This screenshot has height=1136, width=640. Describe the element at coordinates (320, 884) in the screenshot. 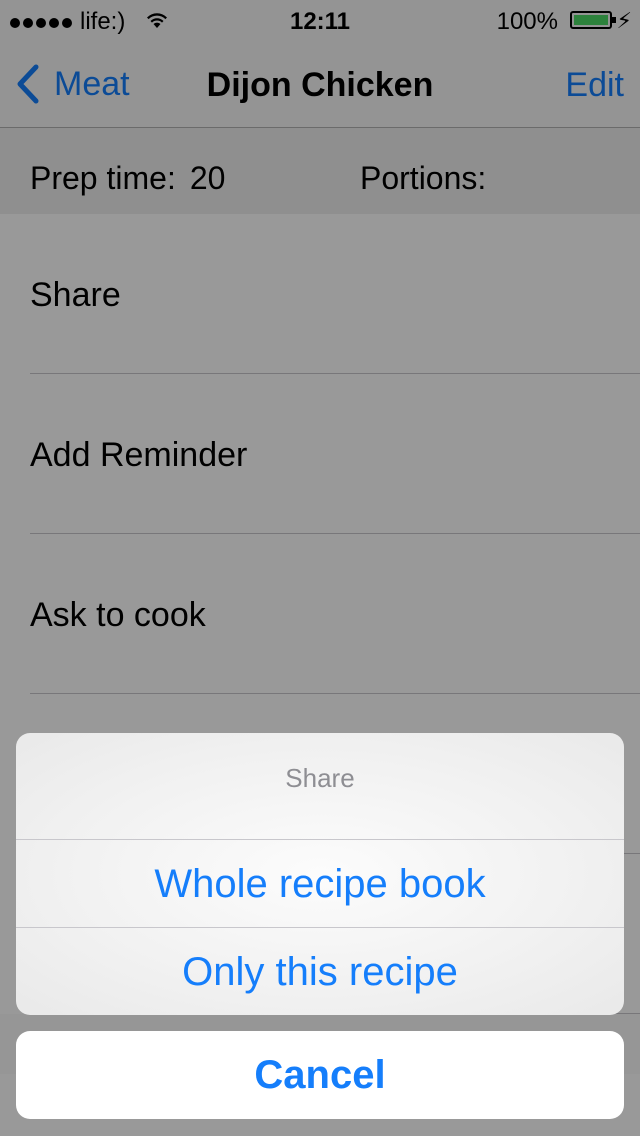

I see `whole-recipe-book-button: Whole recipe book` at that location.